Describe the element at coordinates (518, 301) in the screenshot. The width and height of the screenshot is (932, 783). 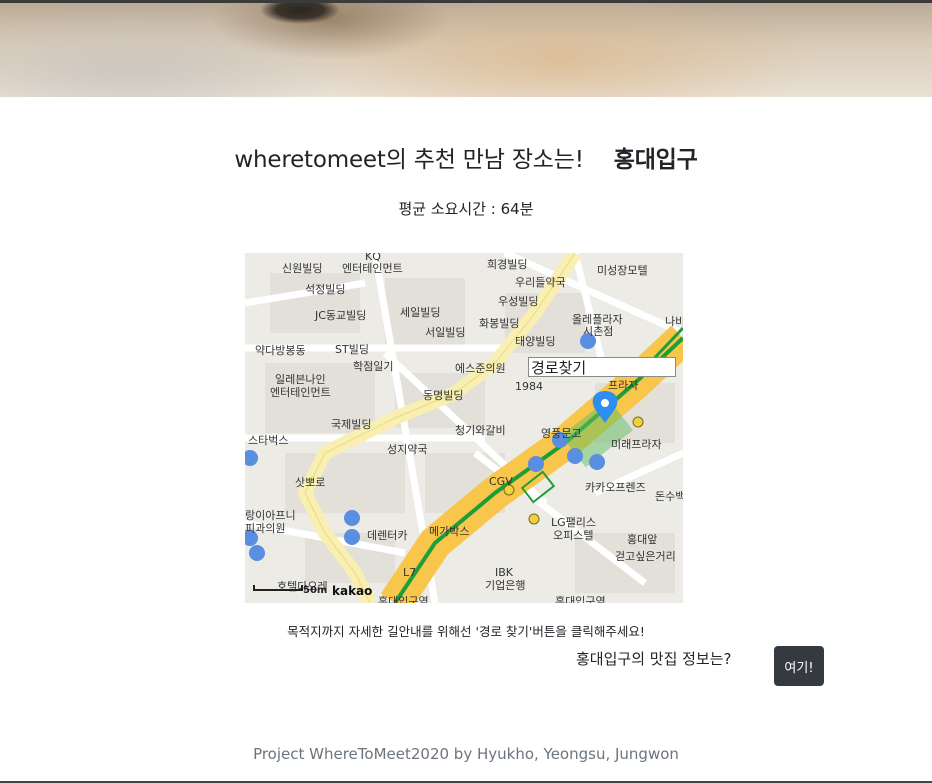
I see `map-label: 우성빌딩` at that location.